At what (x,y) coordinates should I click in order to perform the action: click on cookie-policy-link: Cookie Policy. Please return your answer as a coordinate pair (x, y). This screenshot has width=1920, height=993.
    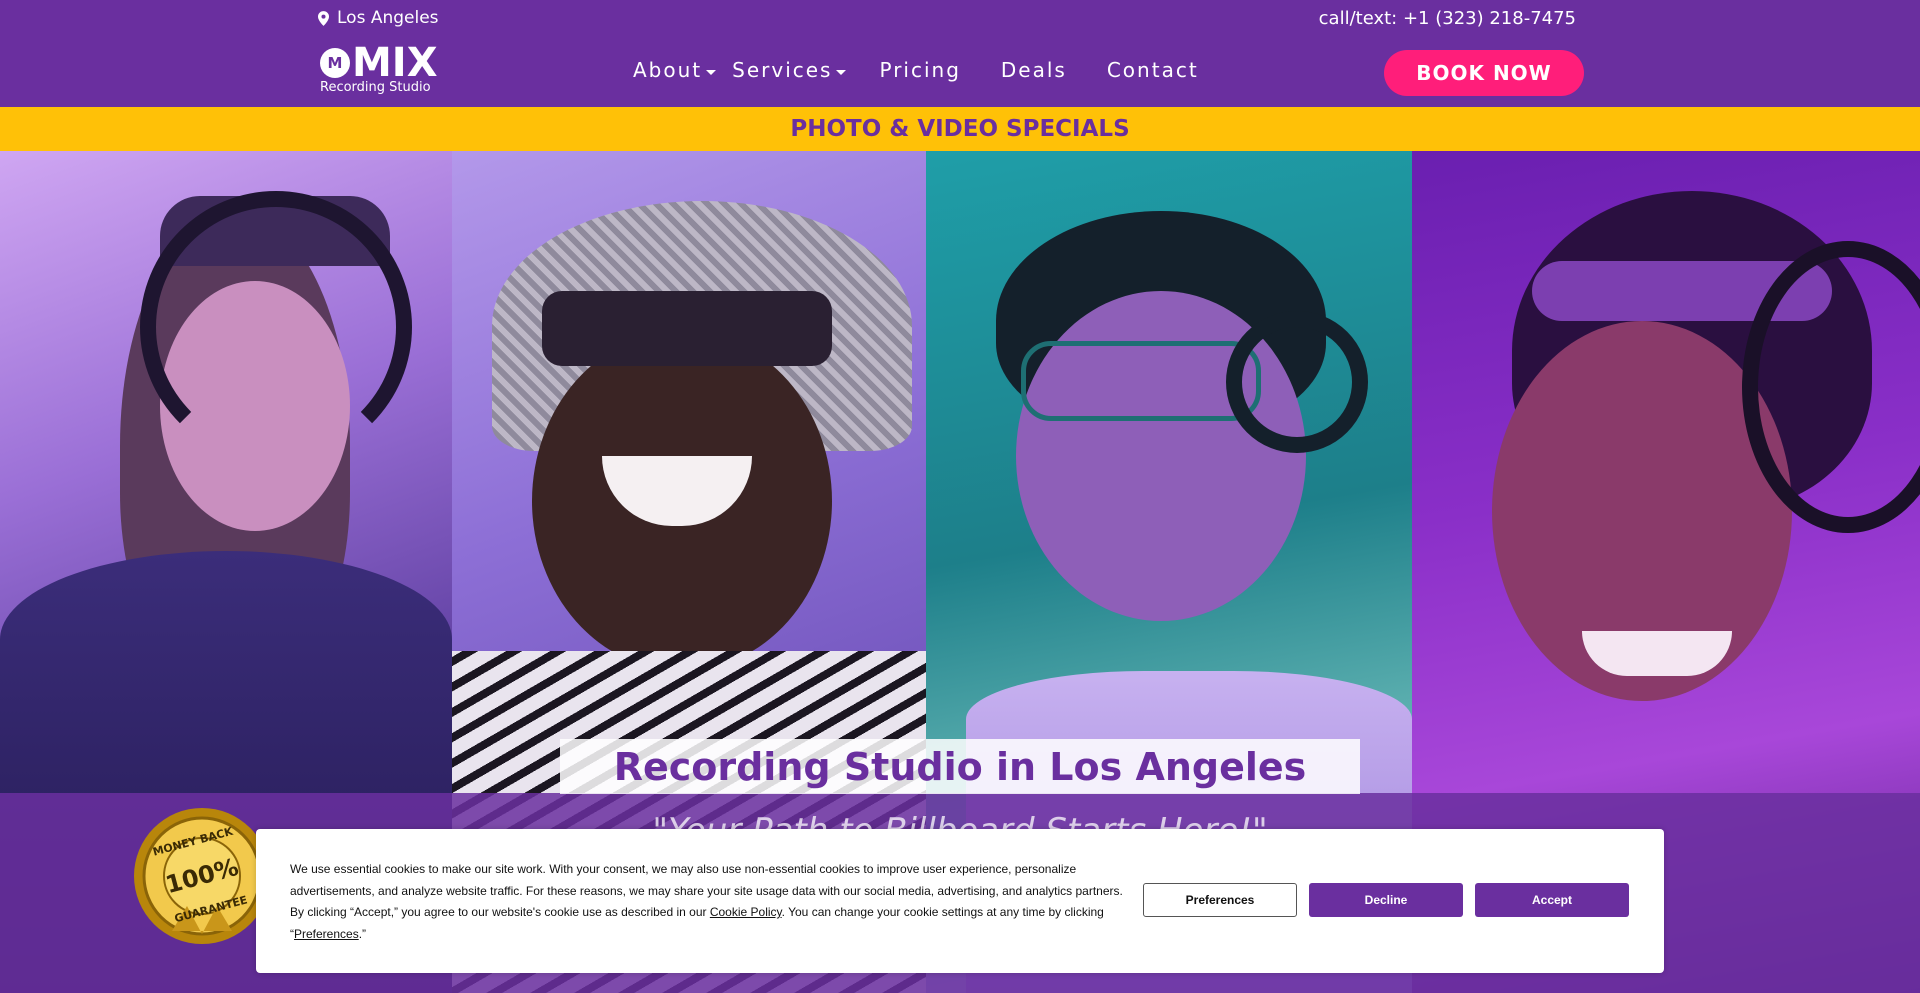
    Looking at the image, I should click on (746, 912).